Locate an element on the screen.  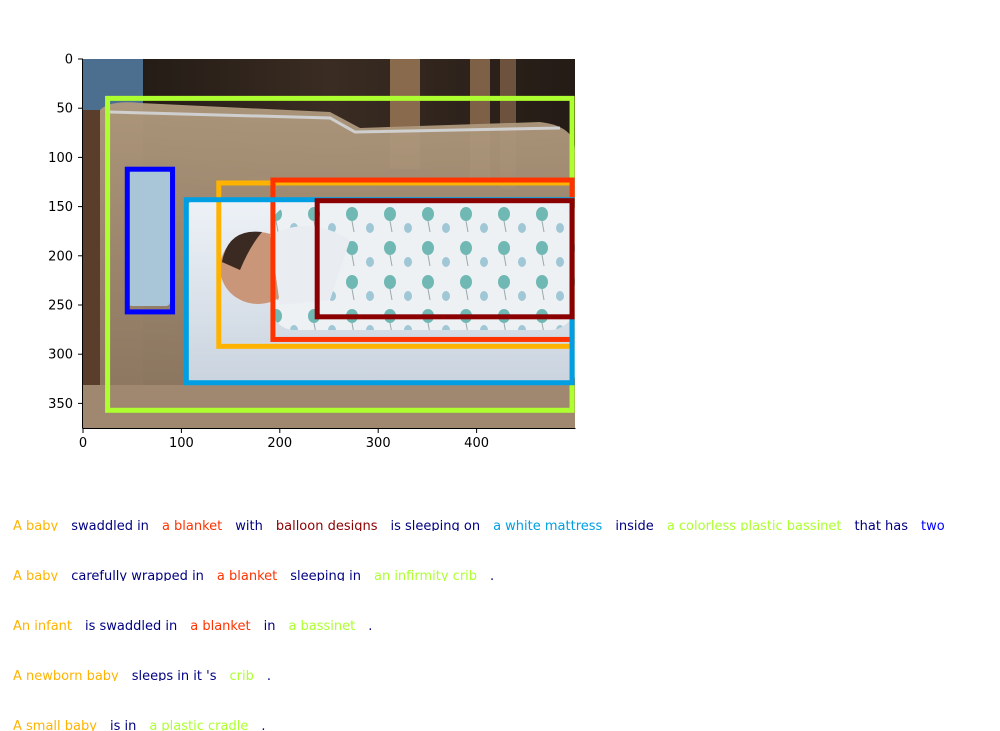
x-tick-label: 100 is located at coordinates (181, 443).